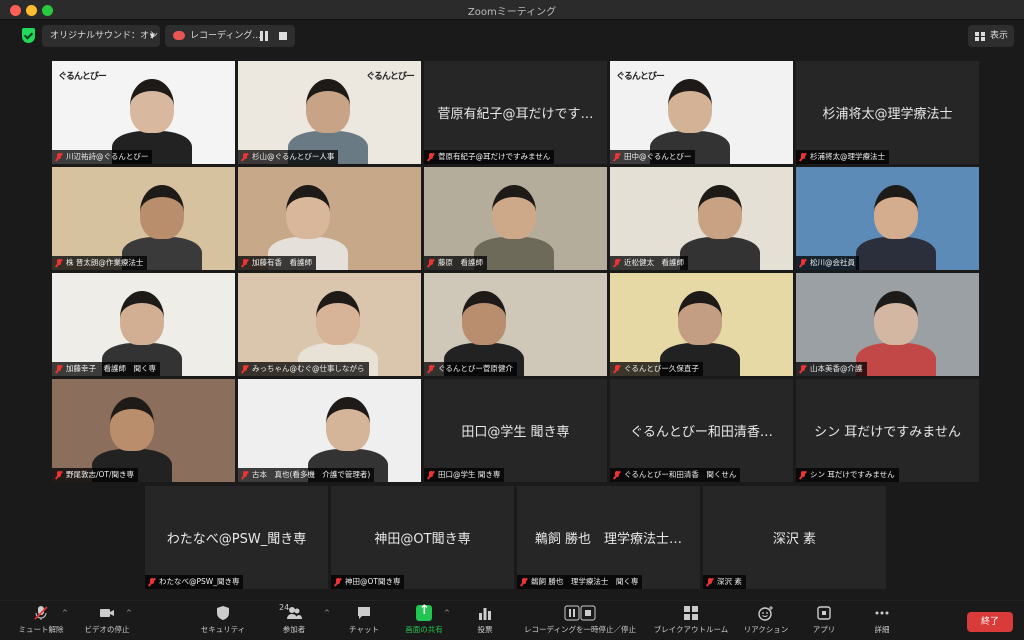 The height and width of the screenshot is (640, 1024). Describe the element at coordinates (65, 613) in the screenshot. I see `audio-options-chevron-icon: ^` at that location.